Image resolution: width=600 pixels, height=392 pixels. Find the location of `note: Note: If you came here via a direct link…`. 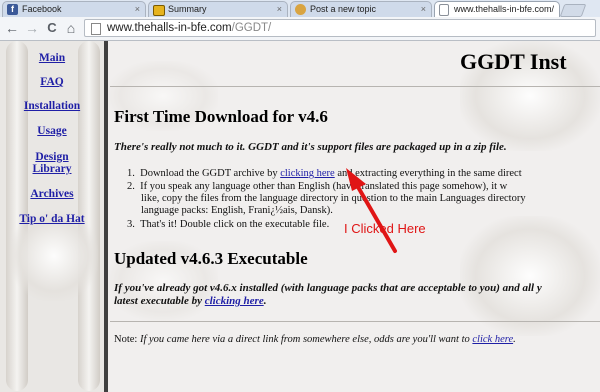

note: Note: If you came here via a direct link… is located at coordinates (315, 339).